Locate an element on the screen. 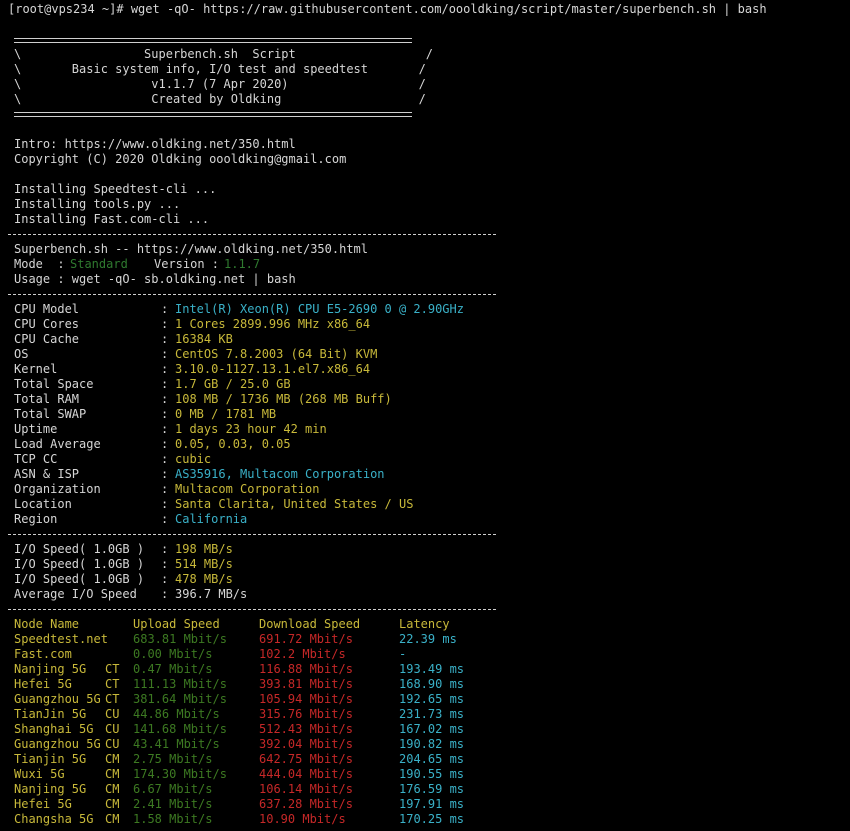 The image size is (850, 831). upload-speed: 6.67 Mbit/s is located at coordinates (173, 789).